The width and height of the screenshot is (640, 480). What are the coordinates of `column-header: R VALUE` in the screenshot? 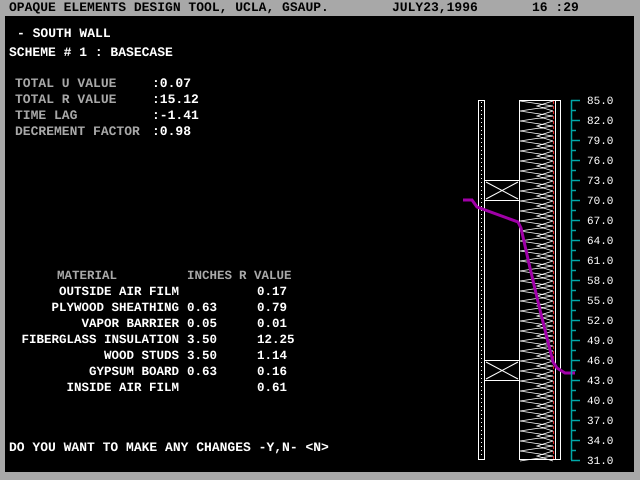 It's located at (266, 276).